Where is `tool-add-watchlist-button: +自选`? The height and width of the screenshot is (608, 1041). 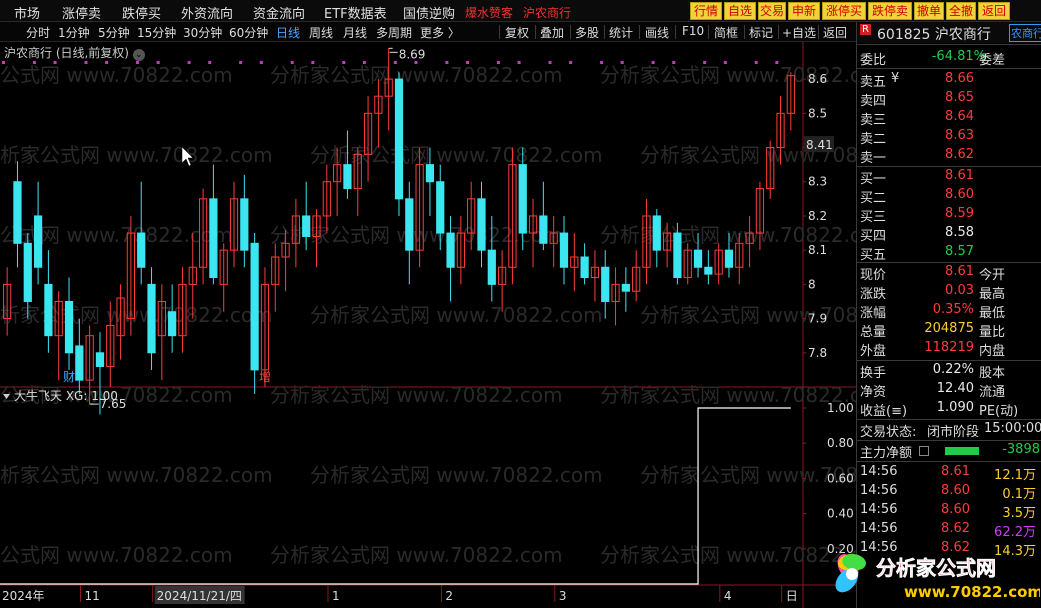
tool-add-watchlist-button: +自选 is located at coordinates (799, 32).